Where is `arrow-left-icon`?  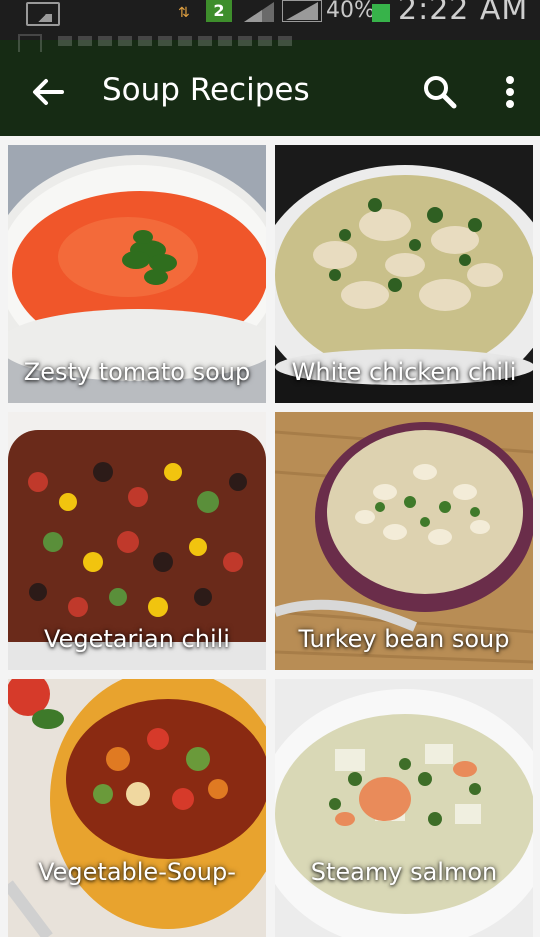 arrow-left-icon is located at coordinates (48, 92).